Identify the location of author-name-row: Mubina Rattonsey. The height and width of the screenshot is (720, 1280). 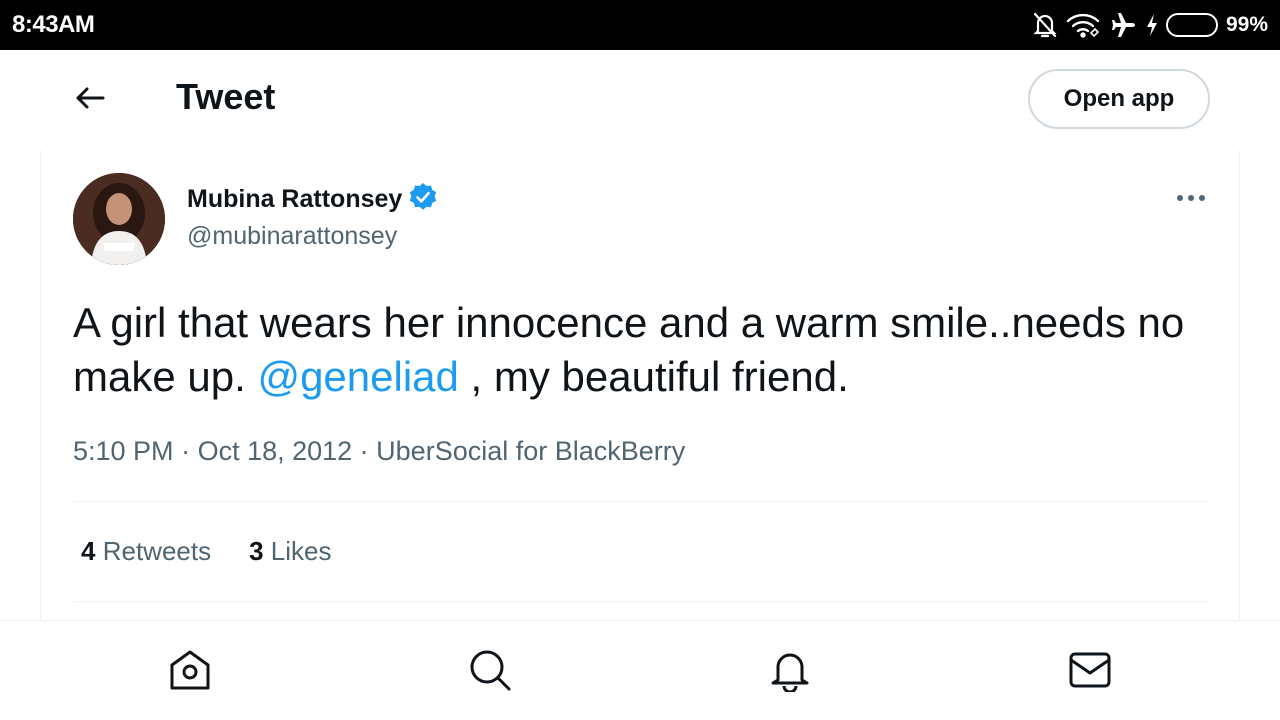
(312, 199).